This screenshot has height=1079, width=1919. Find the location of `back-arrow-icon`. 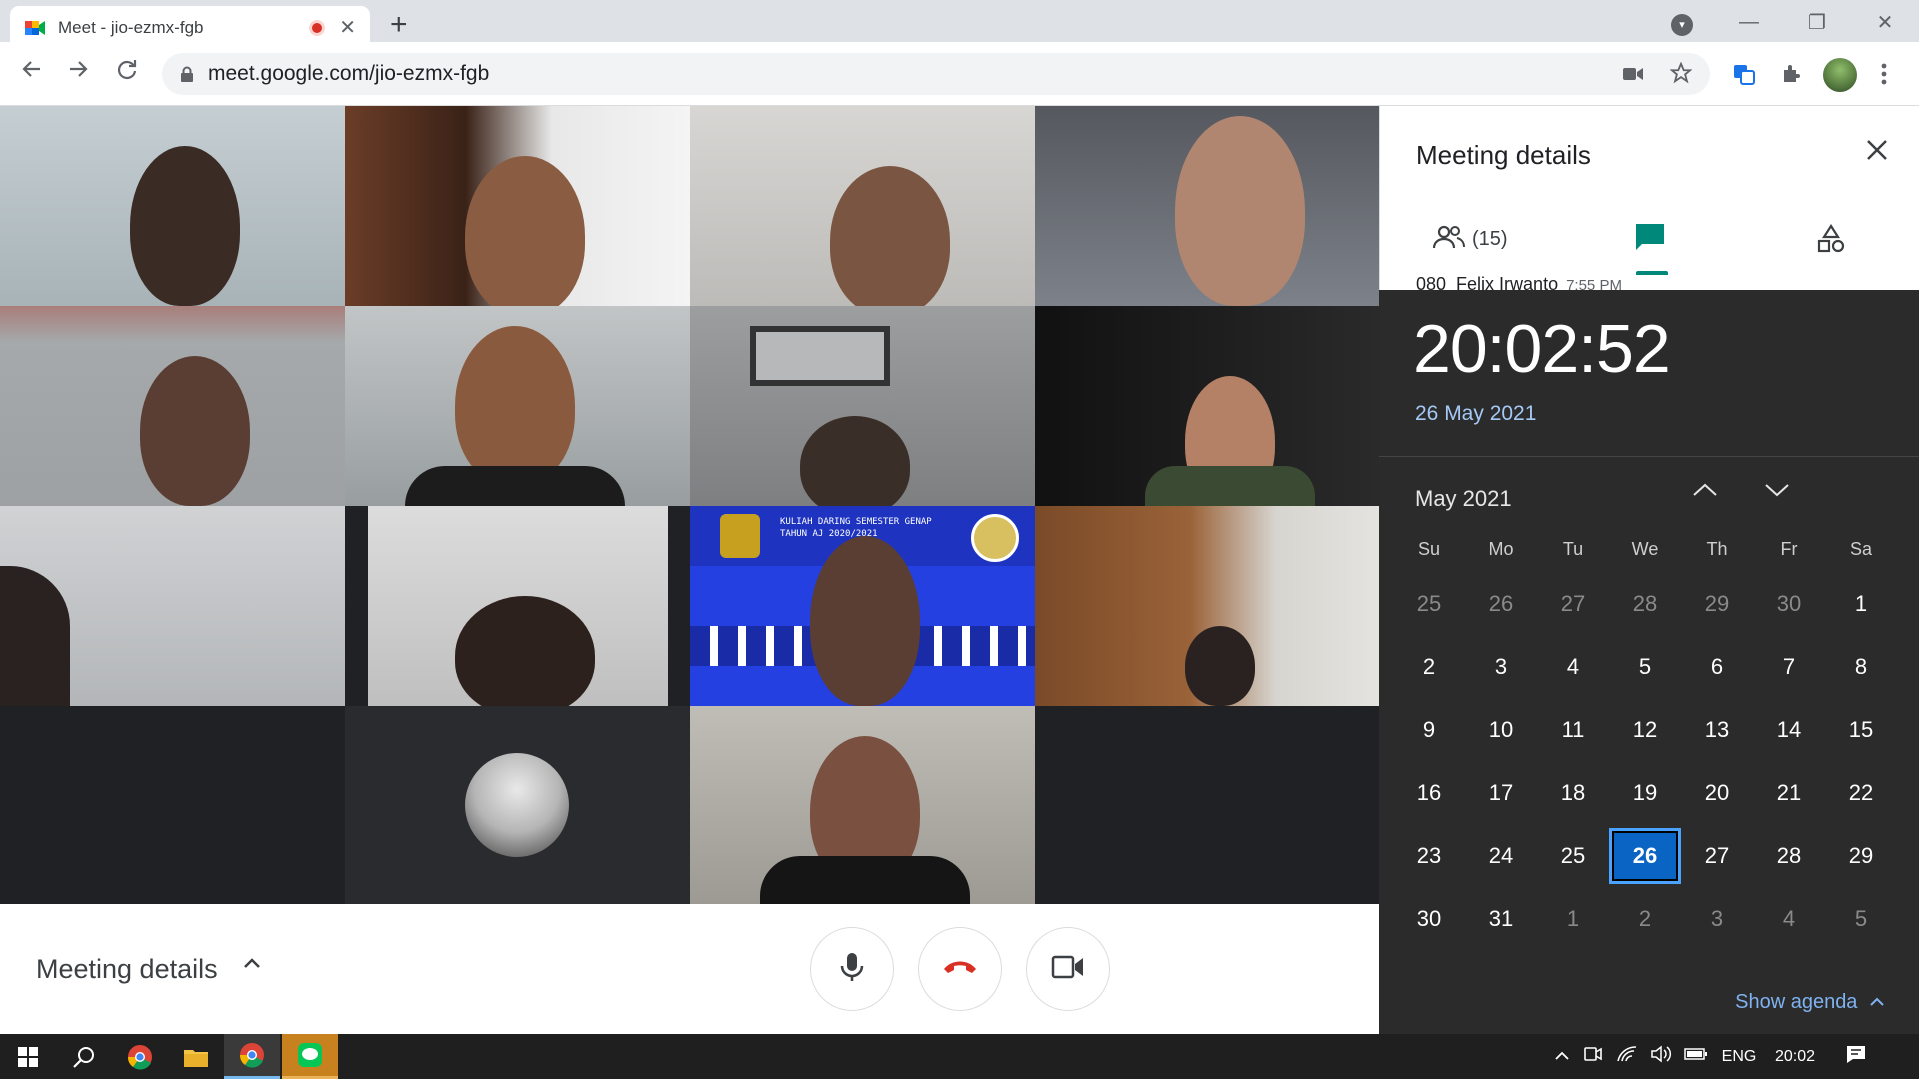

back-arrow-icon is located at coordinates (31, 71).